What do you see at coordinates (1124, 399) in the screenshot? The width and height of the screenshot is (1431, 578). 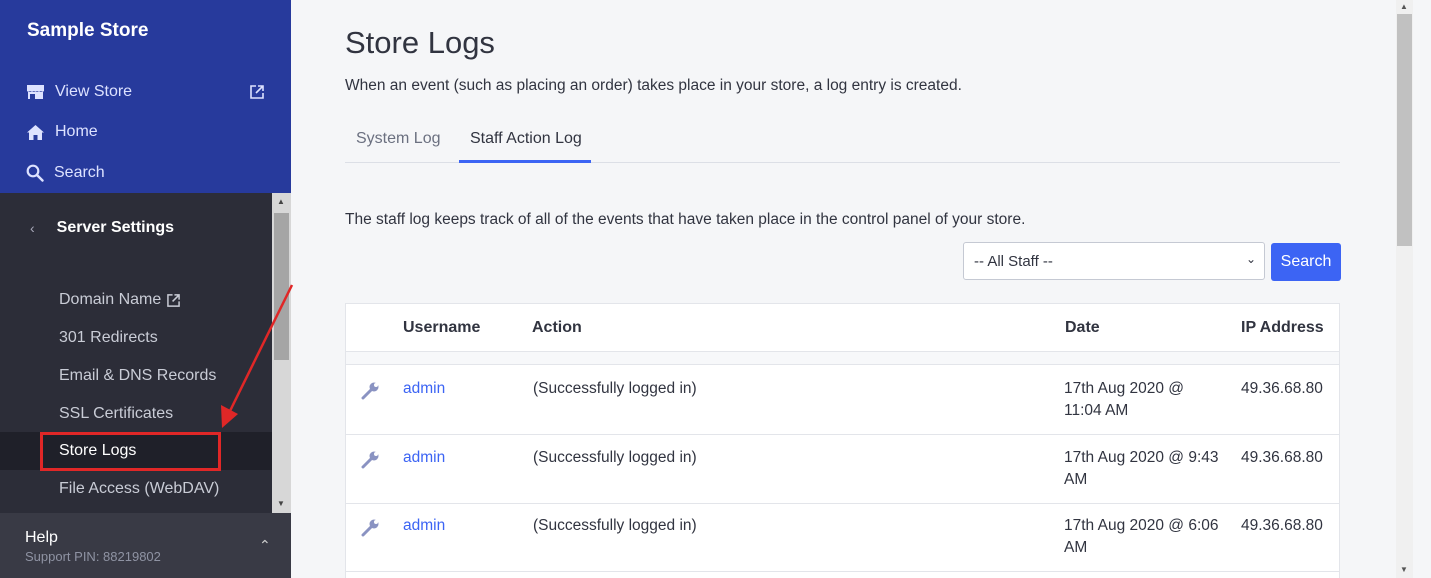 I see `table-cell-date: 17th Aug 2020 @ 11:04 AM` at bounding box center [1124, 399].